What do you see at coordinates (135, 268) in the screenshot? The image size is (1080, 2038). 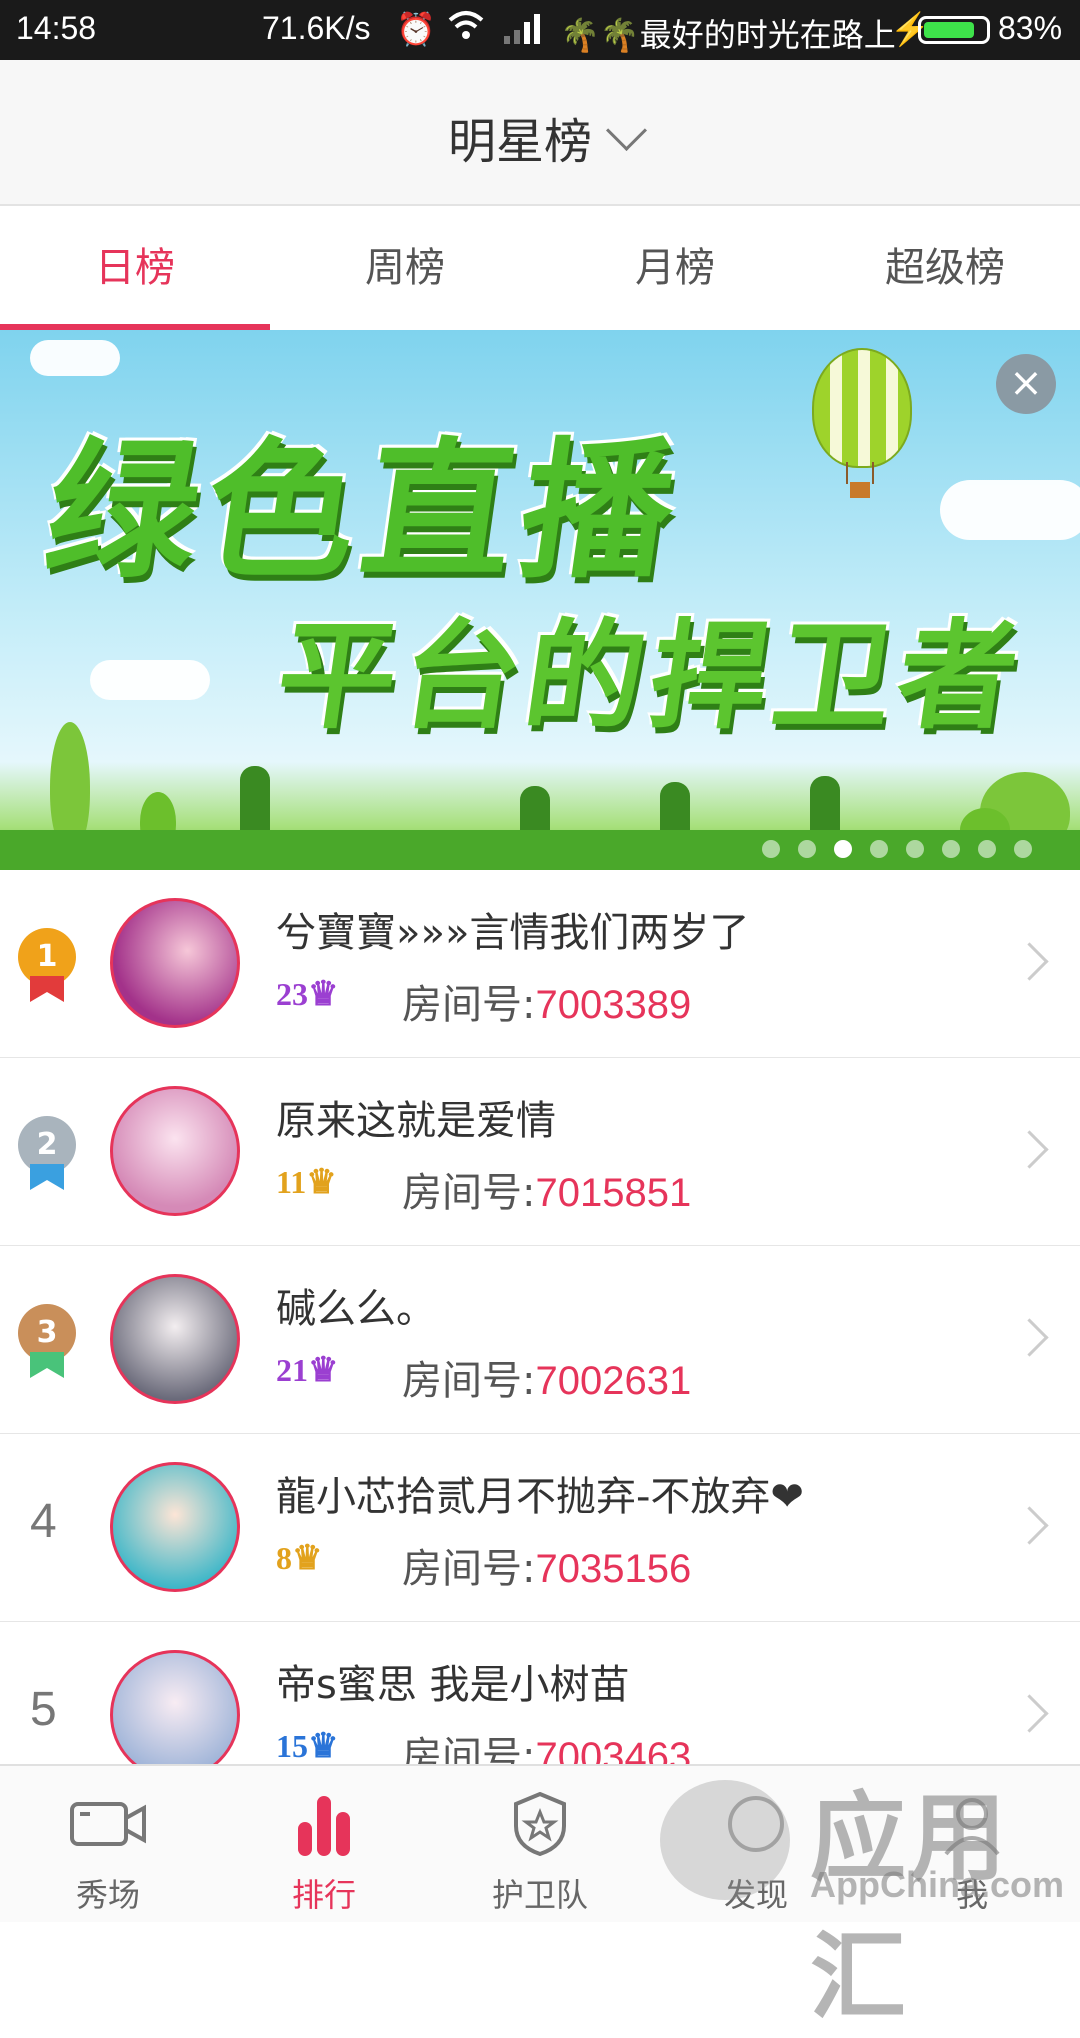 I see `tab-daily: 日榜` at bounding box center [135, 268].